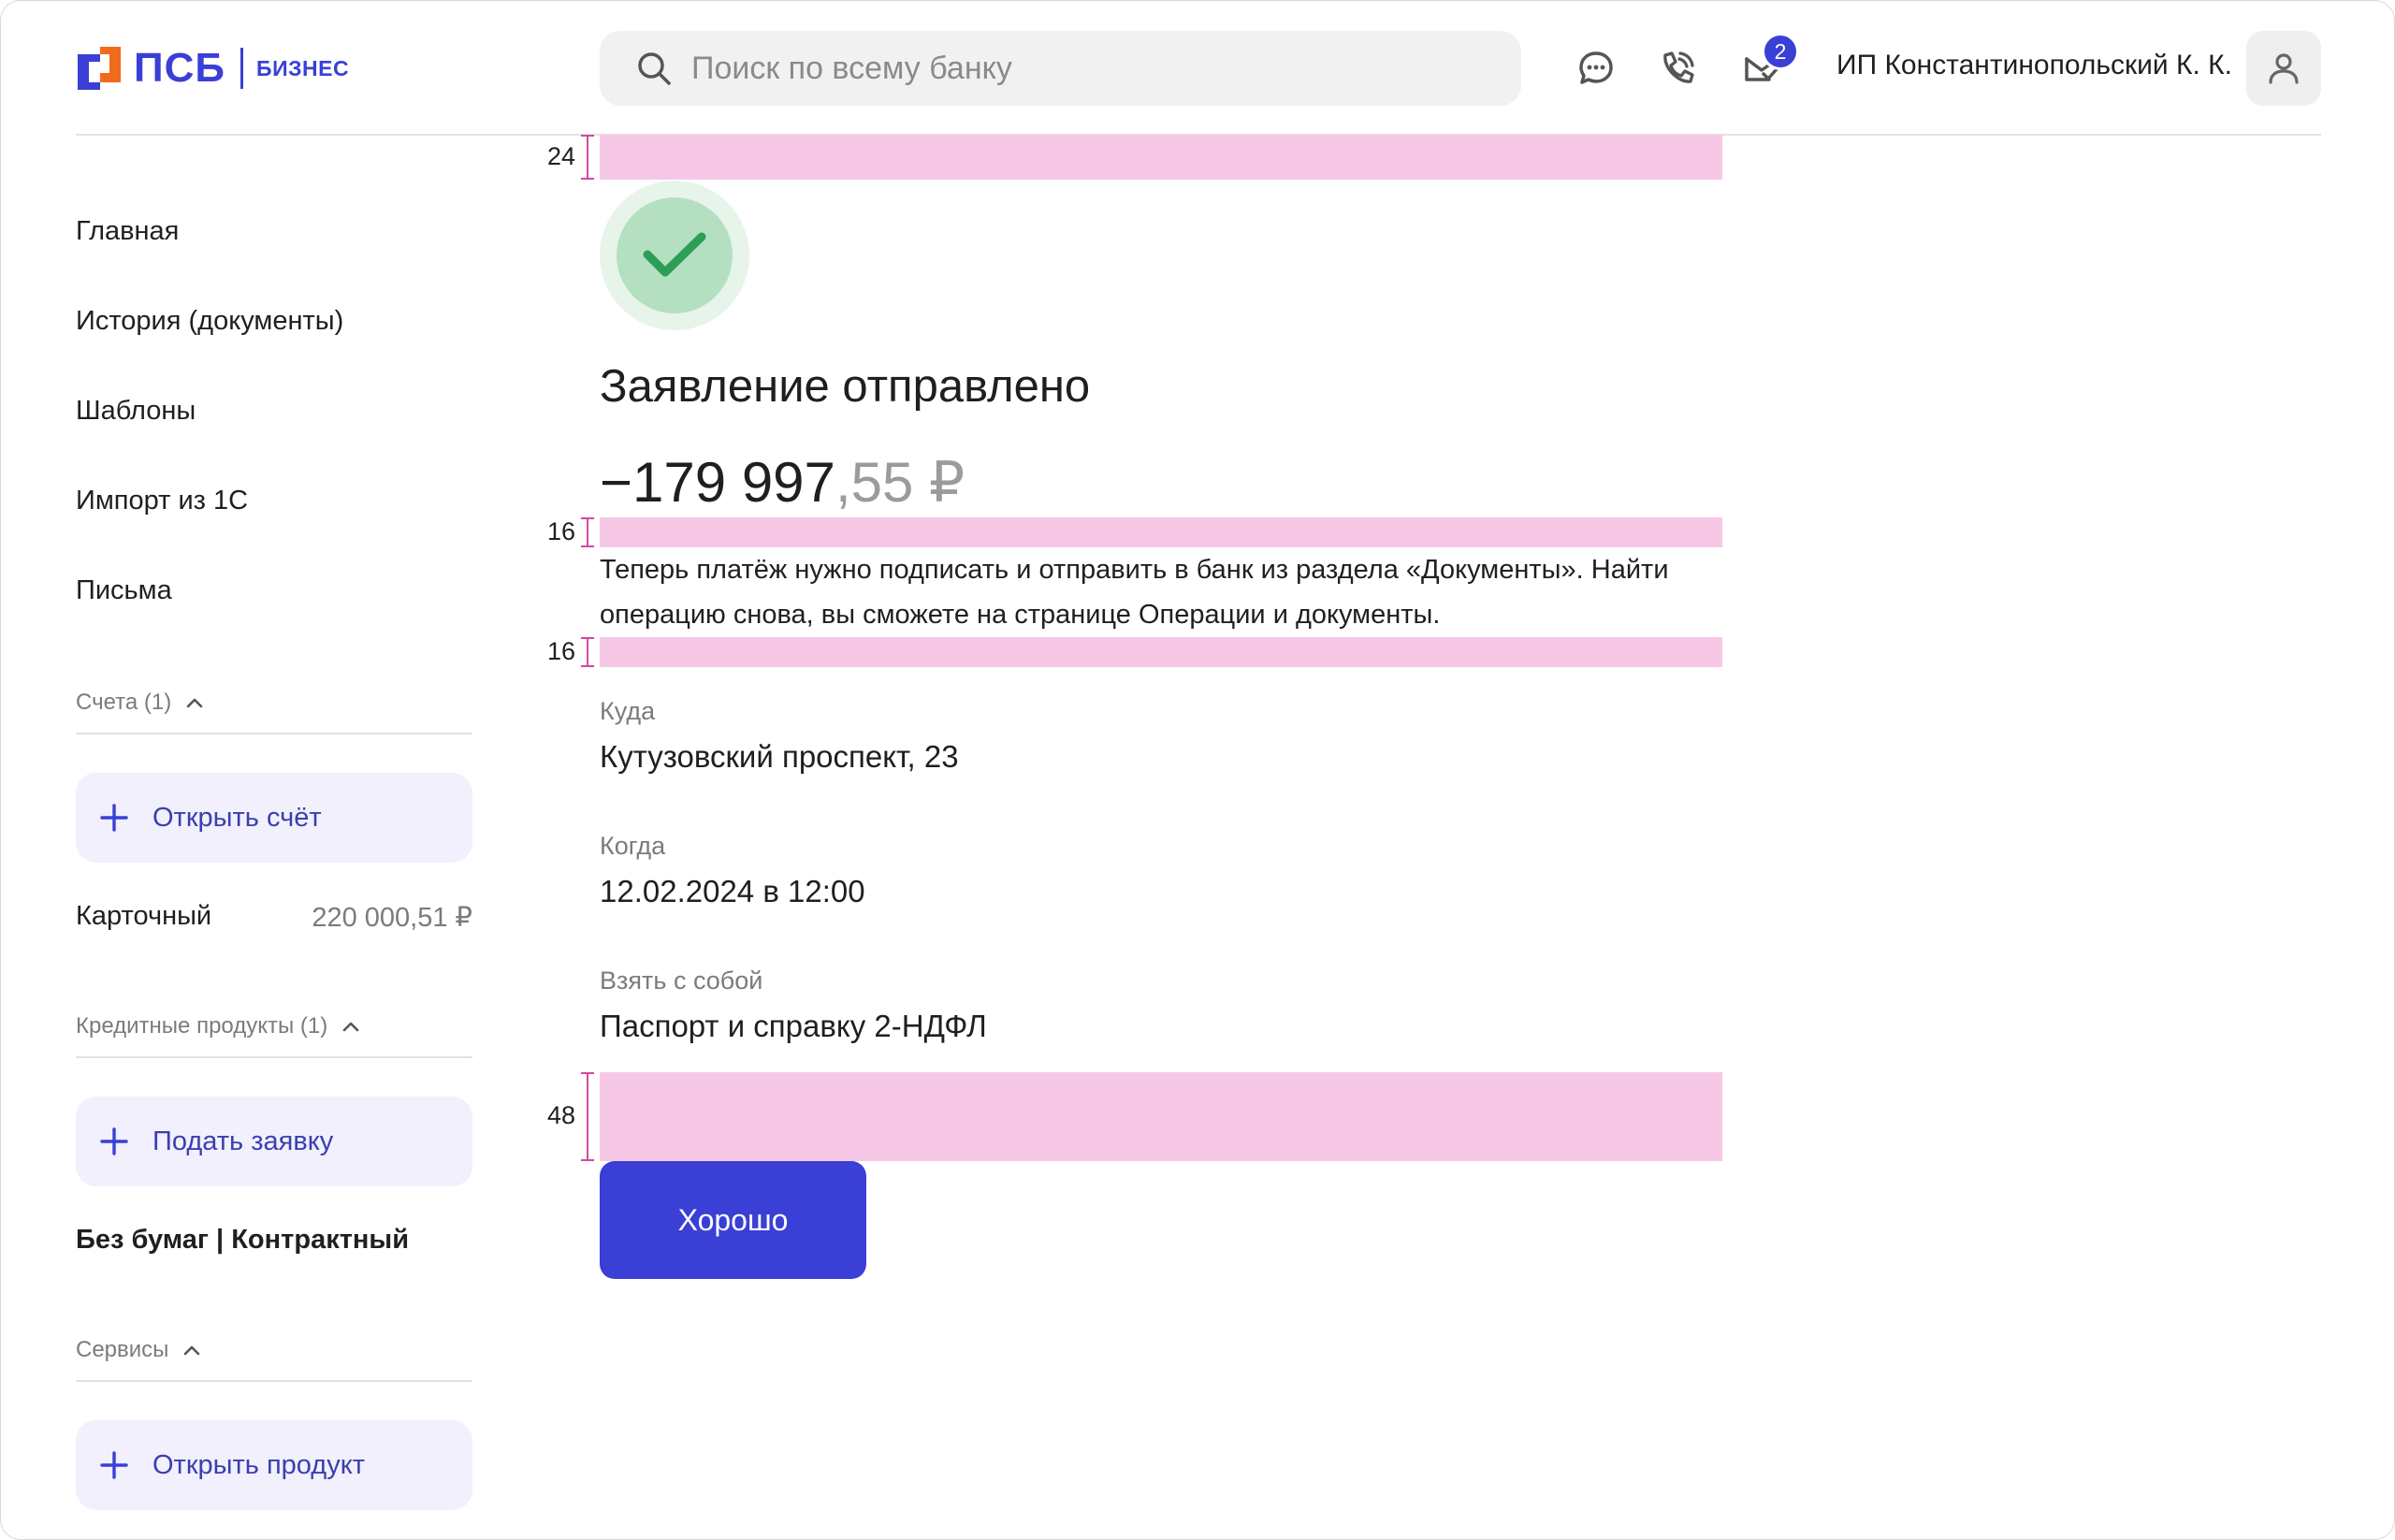 The height and width of the screenshot is (1540, 2395). I want to click on ok-button: Хорошо, so click(733, 1220).